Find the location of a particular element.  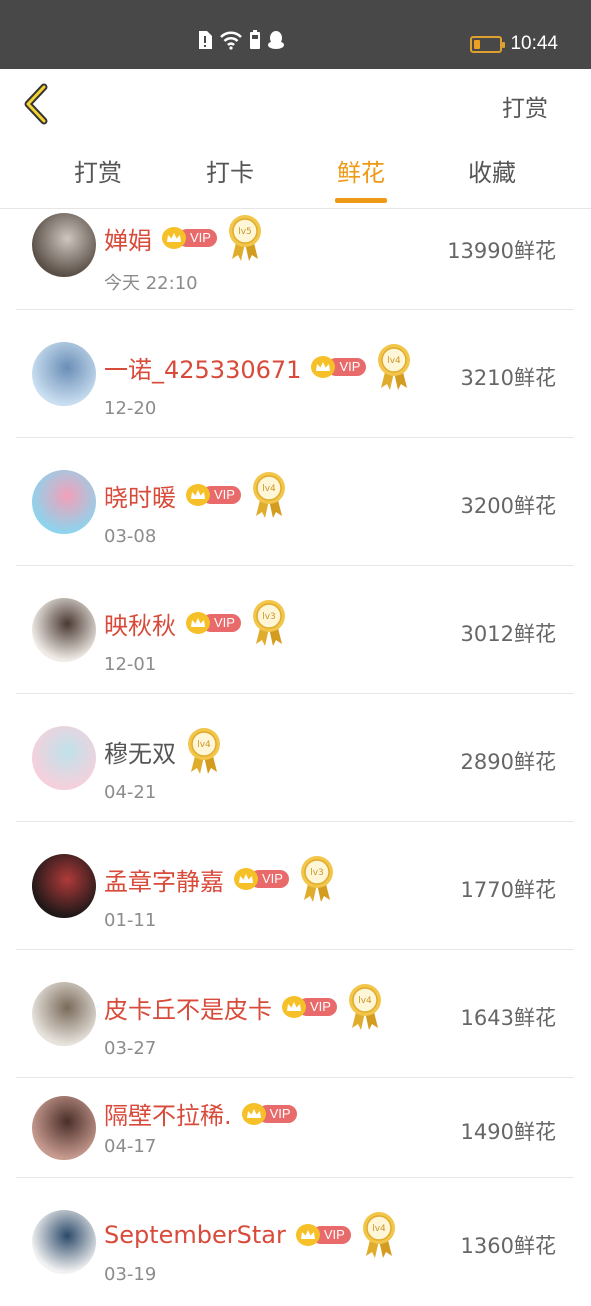

top-header: 打赏 is located at coordinates (295, 104).